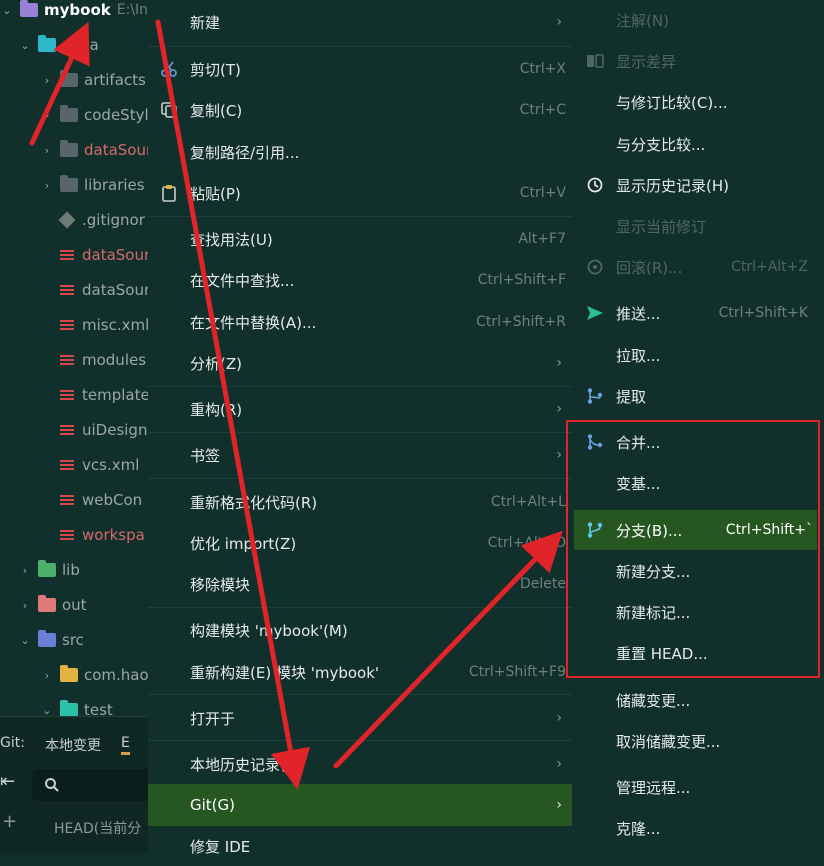 The width and height of the screenshot is (824, 866). What do you see at coordinates (115, 430) in the screenshot?
I see `tree-item-label: uiDesign` at bounding box center [115, 430].